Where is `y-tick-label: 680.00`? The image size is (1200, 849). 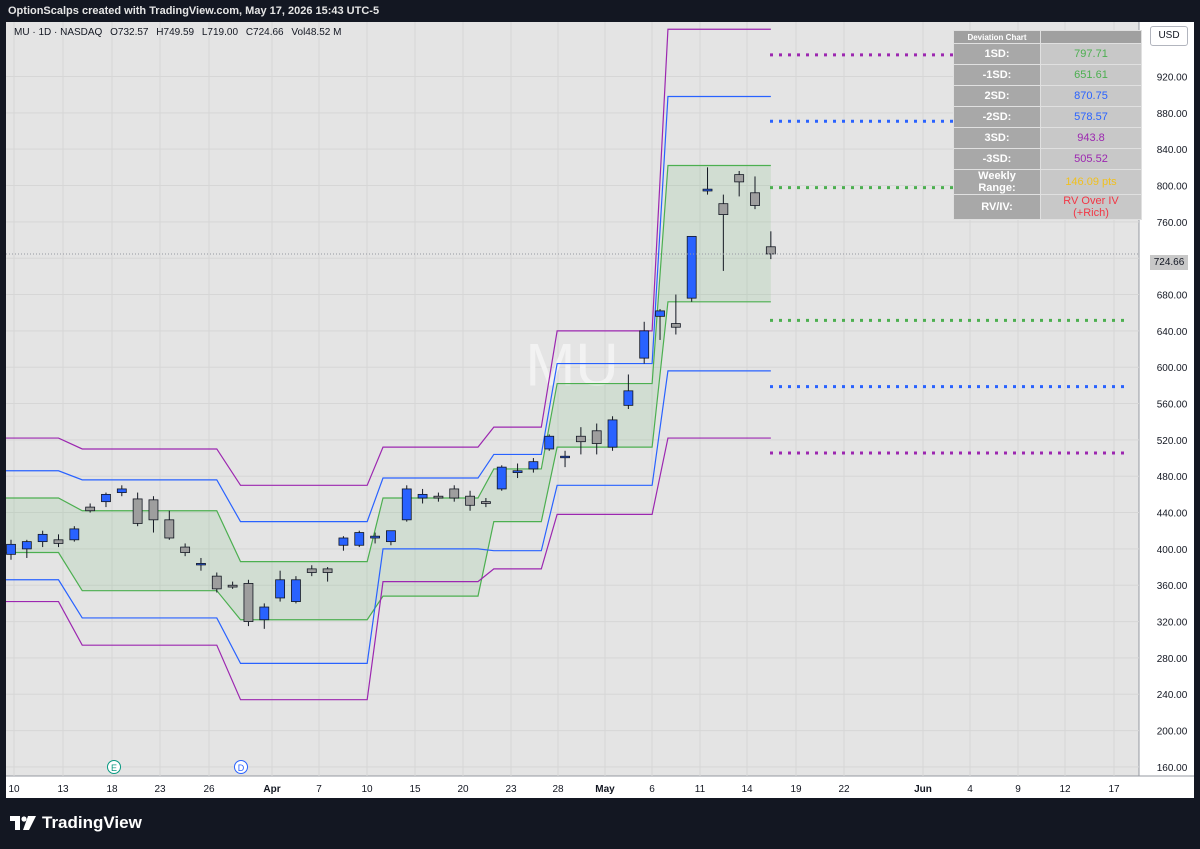 y-tick-label: 680.00 is located at coordinates (1172, 296).